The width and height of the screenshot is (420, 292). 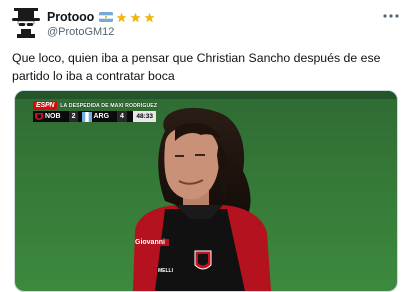 I want to click on score-row: NOB 2 ARG 4 48:33, so click(x=94, y=116).